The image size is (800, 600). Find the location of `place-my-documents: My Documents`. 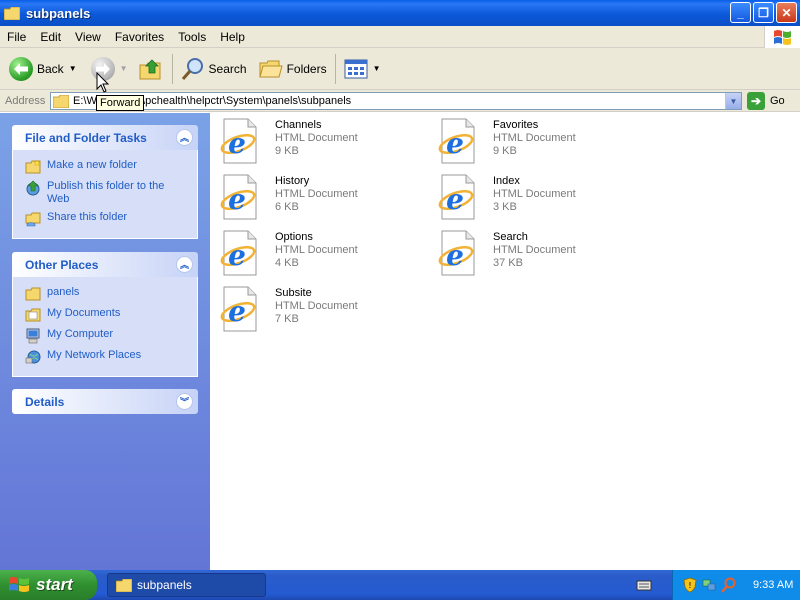

place-my-documents: My Documents is located at coordinates (107, 315).